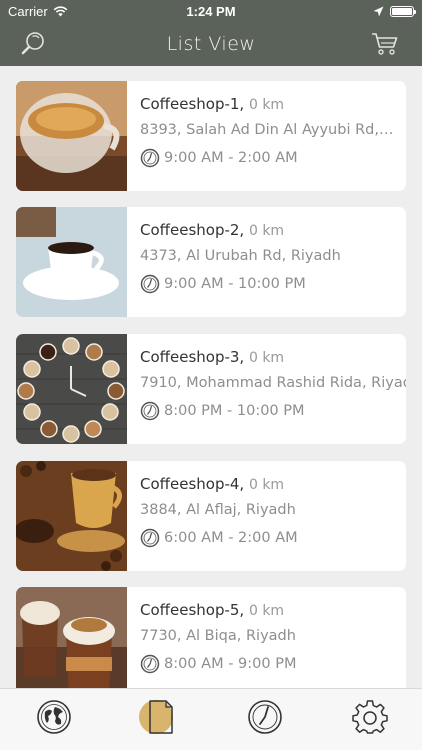 The image size is (422, 750). I want to click on coffeeshop-name: Coffeeshop-2,, so click(192, 230).